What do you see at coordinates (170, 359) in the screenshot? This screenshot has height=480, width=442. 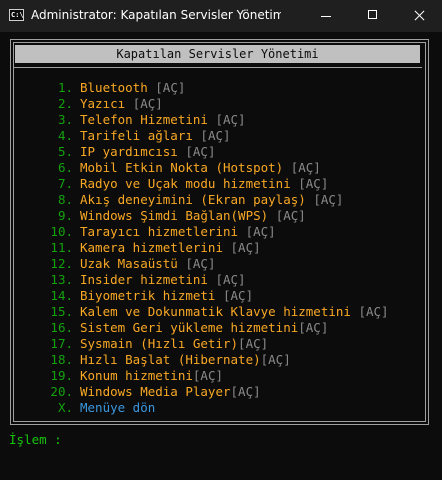 I see `menu-item-label: Hızlı Başlat (Hibernate)` at bounding box center [170, 359].